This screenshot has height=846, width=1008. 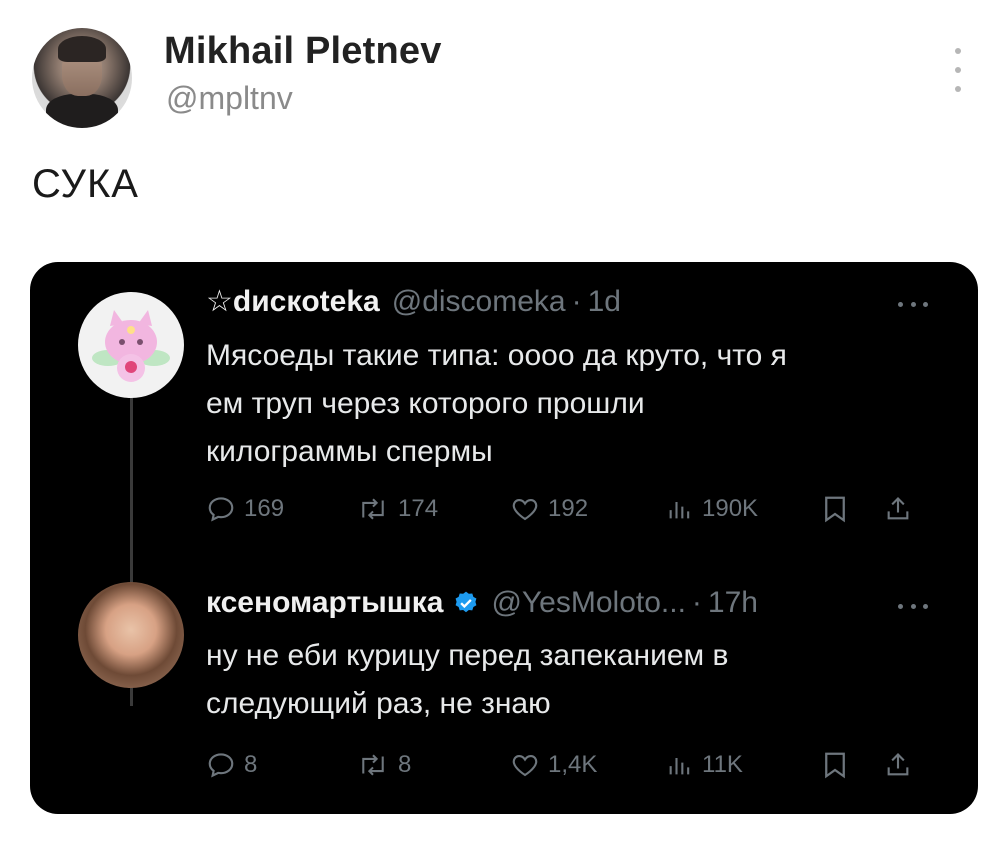 I want to click on like-button: 192, so click(x=549, y=509).